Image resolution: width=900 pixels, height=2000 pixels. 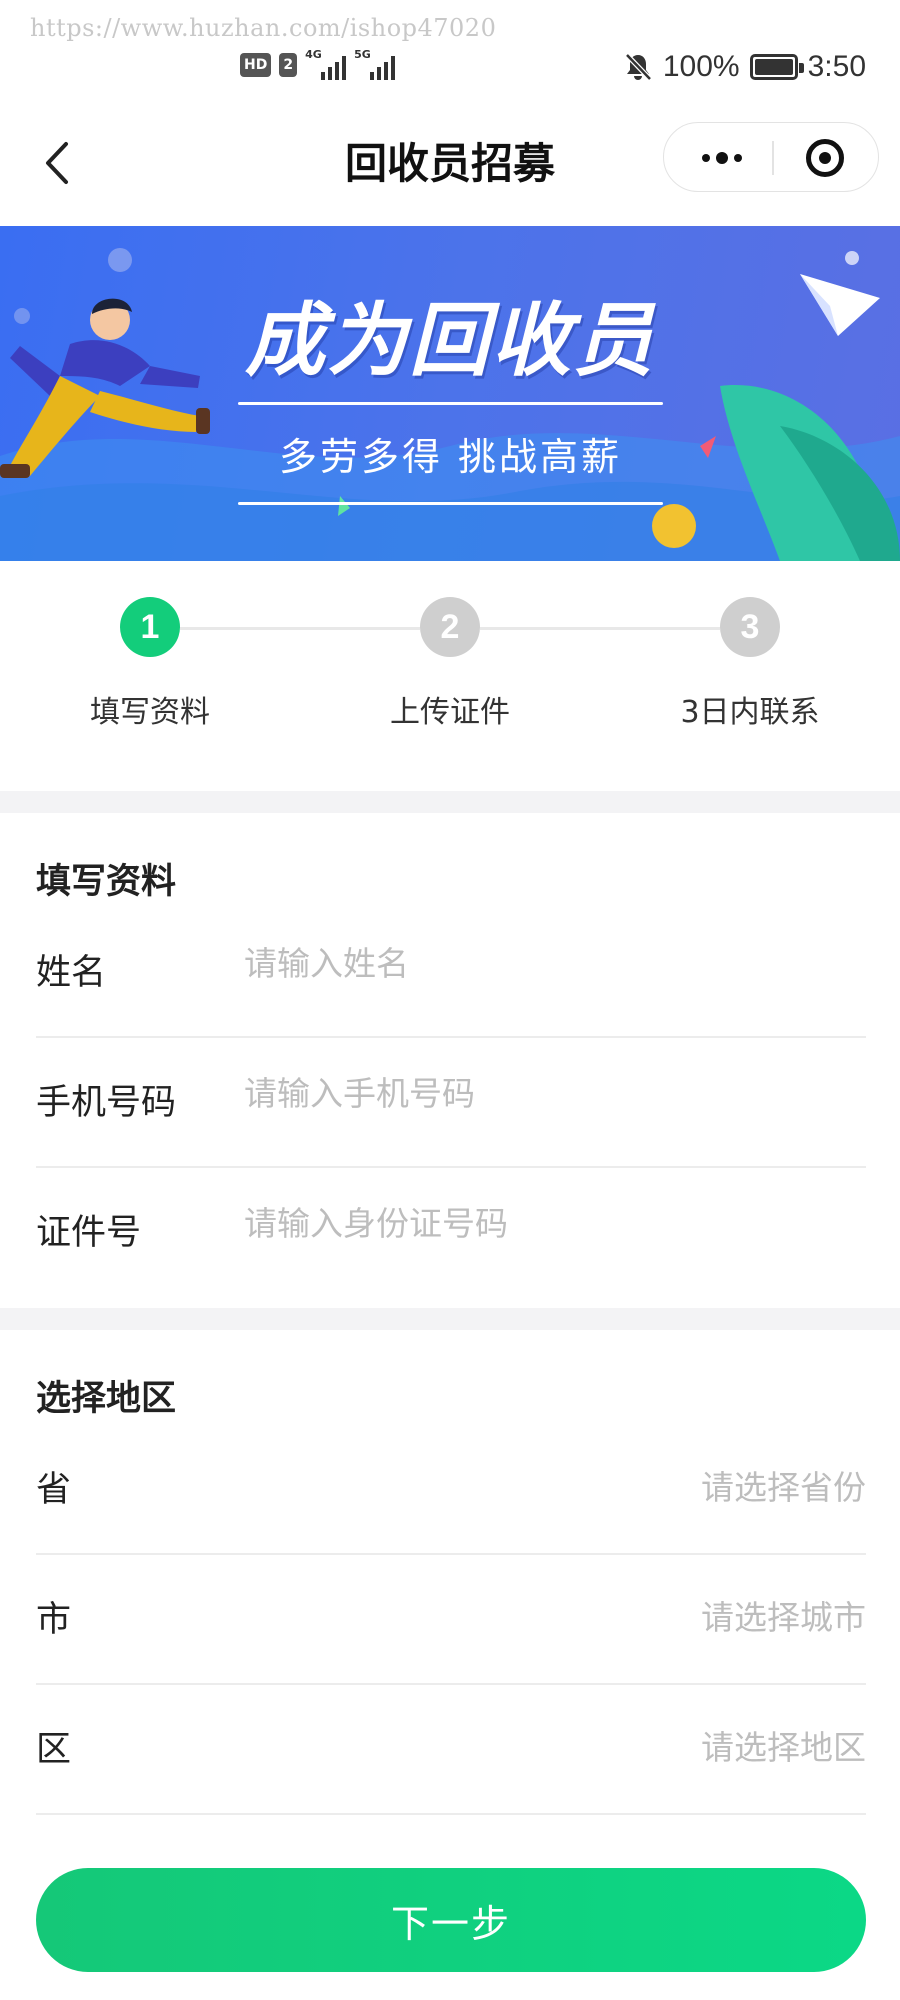 What do you see at coordinates (106, 1399) in the screenshot?
I see `section-title: 选择地区` at bounding box center [106, 1399].